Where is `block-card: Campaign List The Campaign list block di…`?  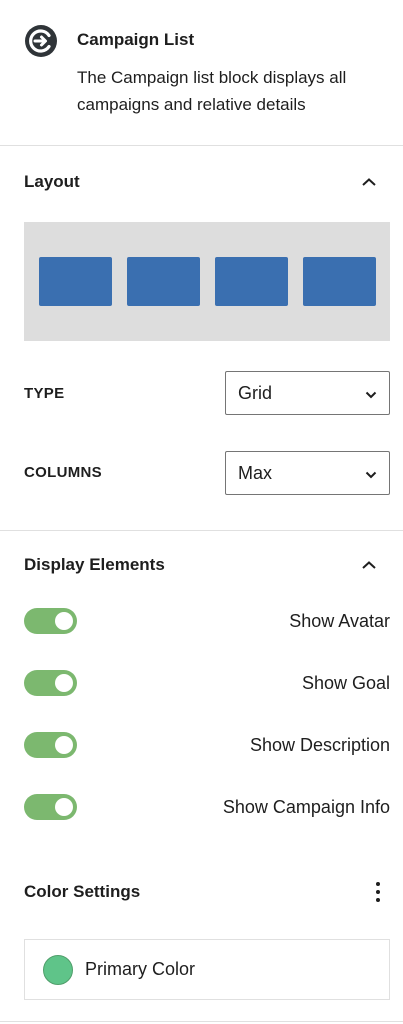 block-card: Campaign List The Campaign list block di… is located at coordinates (201, 73).